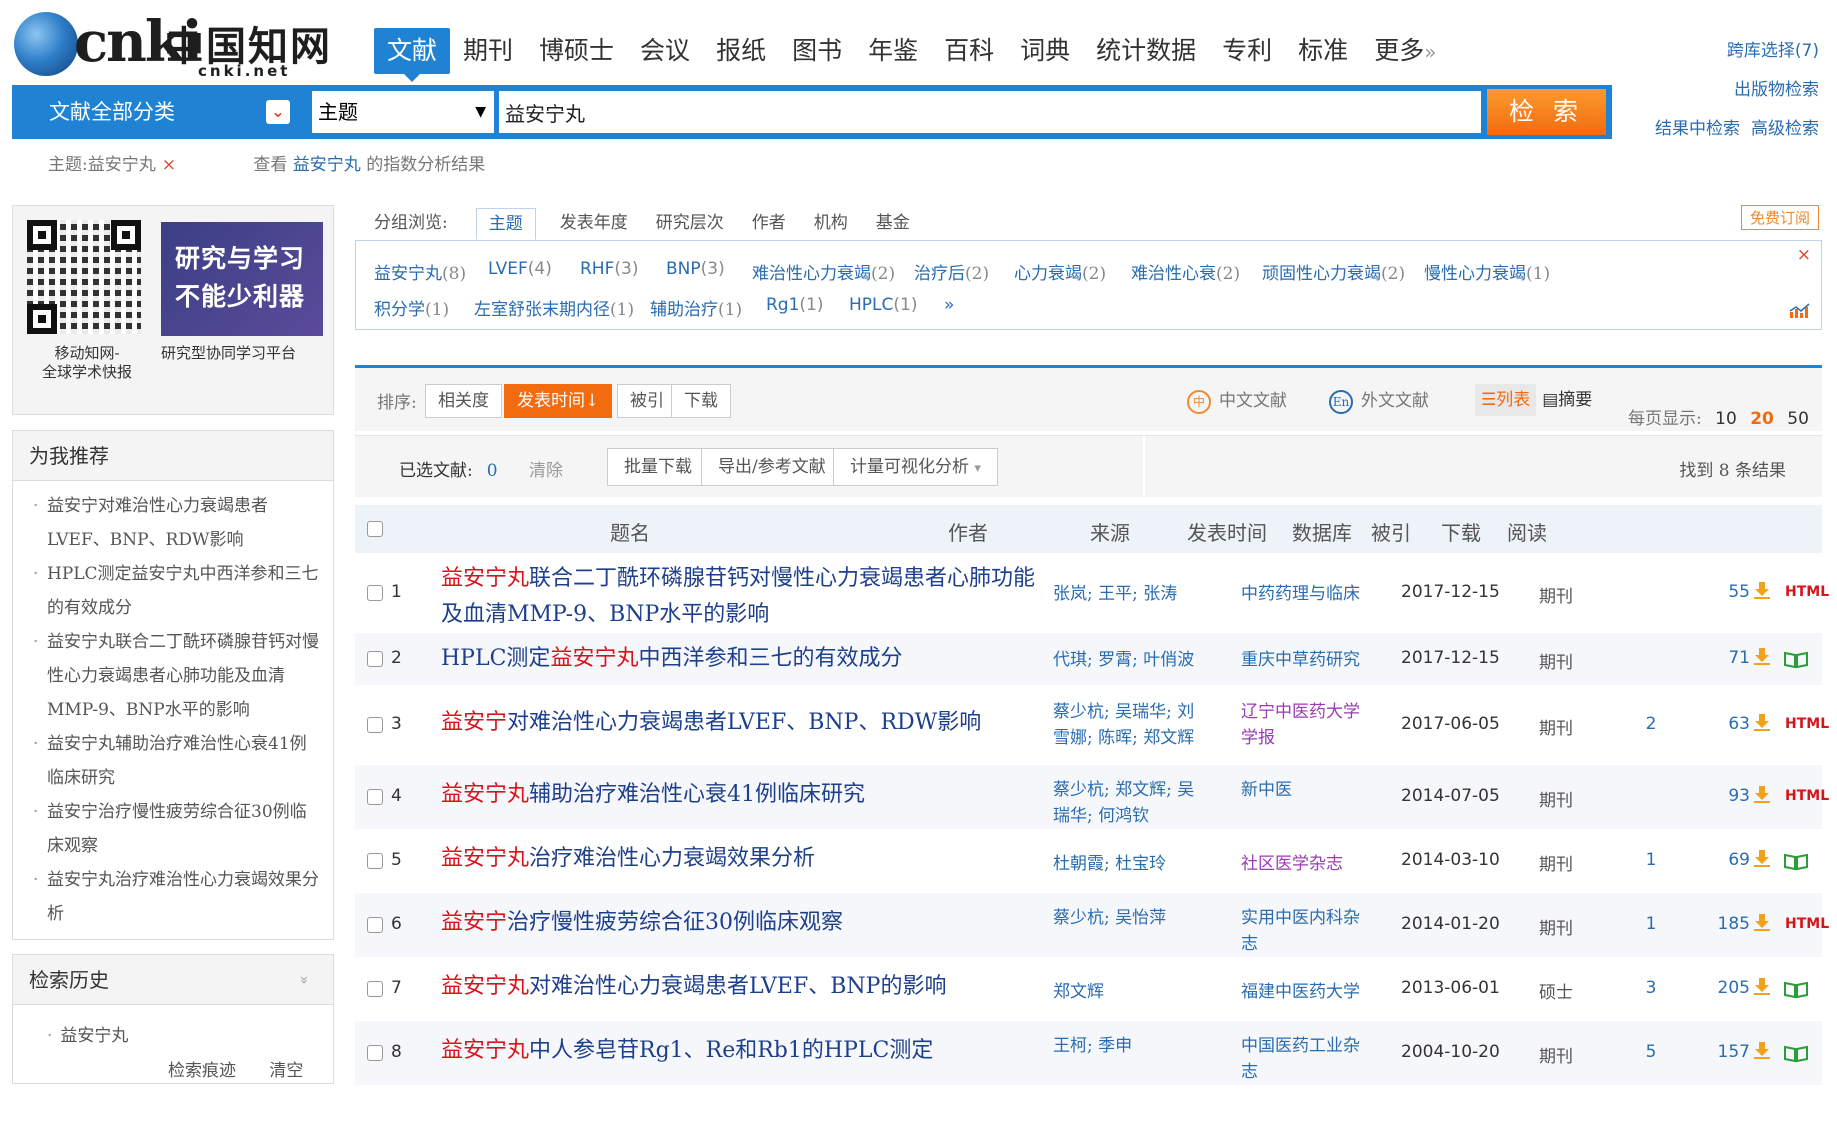 The image size is (1837, 1145). What do you see at coordinates (1323, 51) in the screenshot?
I see `nav-item-standards: 标准` at bounding box center [1323, 51].